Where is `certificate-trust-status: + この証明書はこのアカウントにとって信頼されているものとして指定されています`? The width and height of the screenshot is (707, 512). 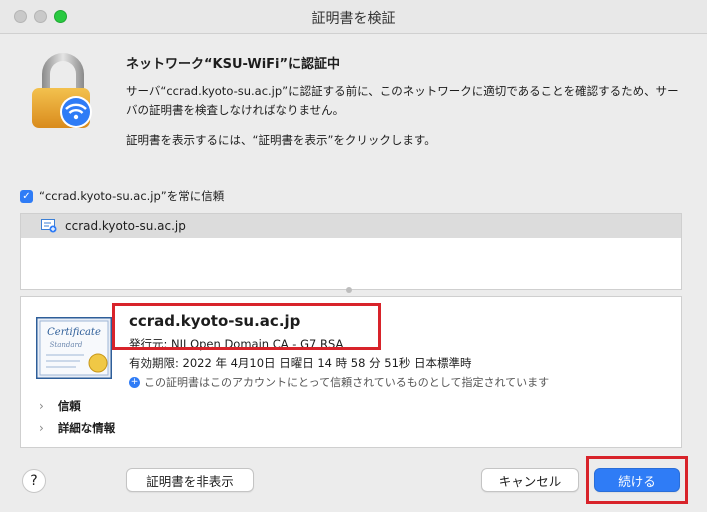 certificate-trust-status: + この証明書はこのアカウントにとって信頼されているものとして指定されています is located at coordinates (339, 382).